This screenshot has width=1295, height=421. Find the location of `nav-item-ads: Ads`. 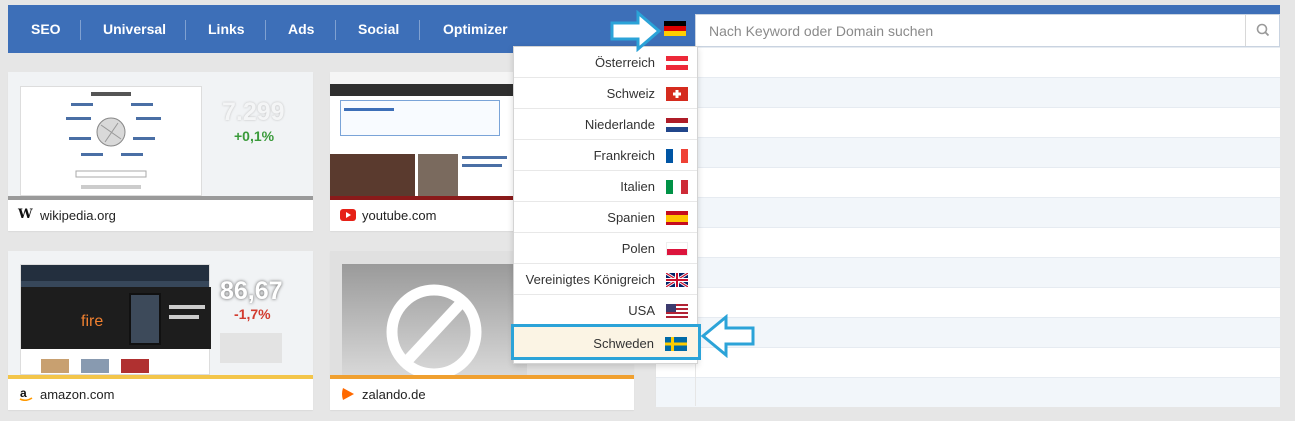

nav-item-ads: Ads is located at coordinates (301, 29).